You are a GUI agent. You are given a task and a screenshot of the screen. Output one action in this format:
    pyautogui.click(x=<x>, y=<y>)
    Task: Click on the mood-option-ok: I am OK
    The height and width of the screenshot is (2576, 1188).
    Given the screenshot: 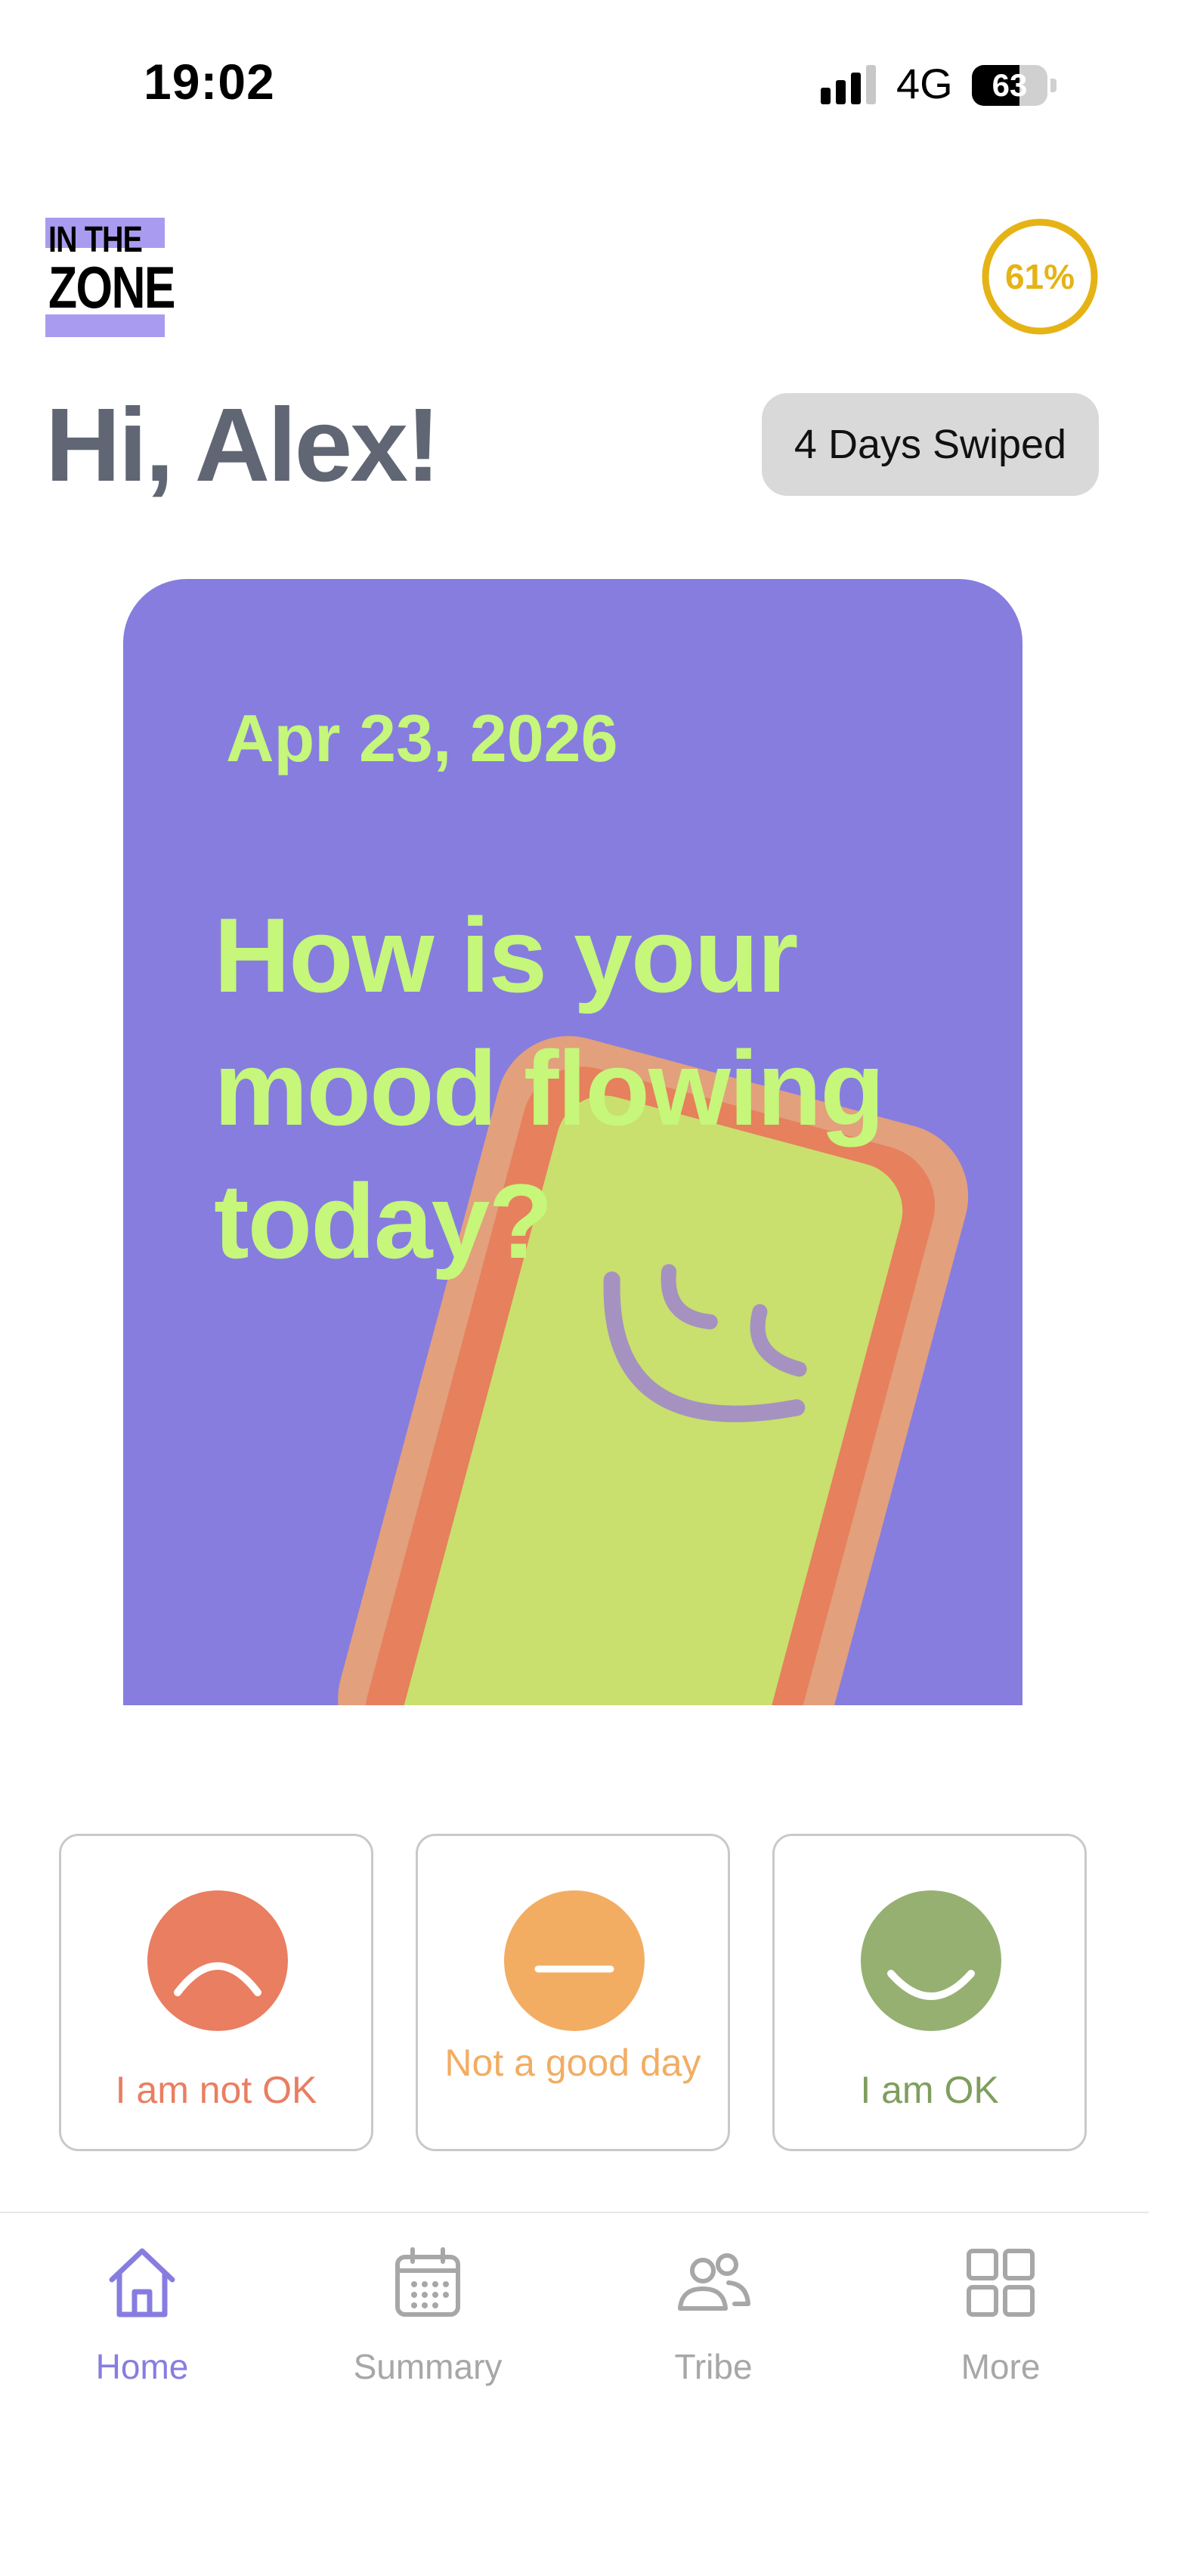 What is the action you would take?
    pyautogui.click(x=930, y=1992)
    